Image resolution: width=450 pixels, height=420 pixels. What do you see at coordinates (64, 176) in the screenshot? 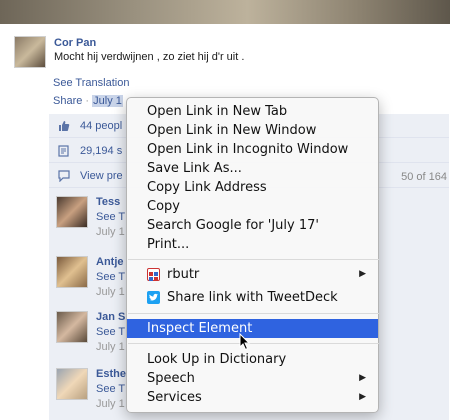
I see `comment-icon` at bounding box center [64, 176].